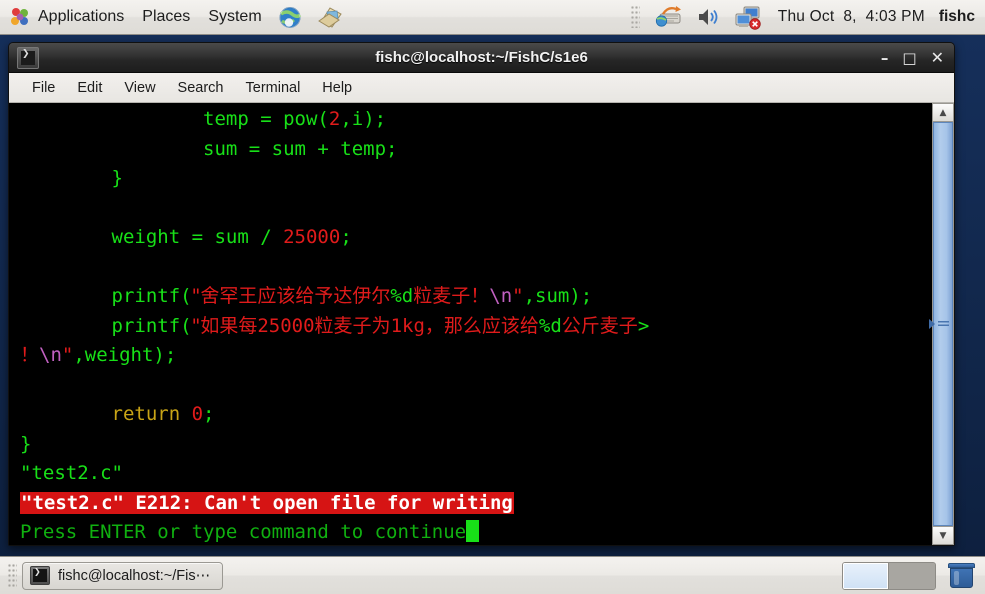  I want to click on menu-search: Search, so click(201, 88).